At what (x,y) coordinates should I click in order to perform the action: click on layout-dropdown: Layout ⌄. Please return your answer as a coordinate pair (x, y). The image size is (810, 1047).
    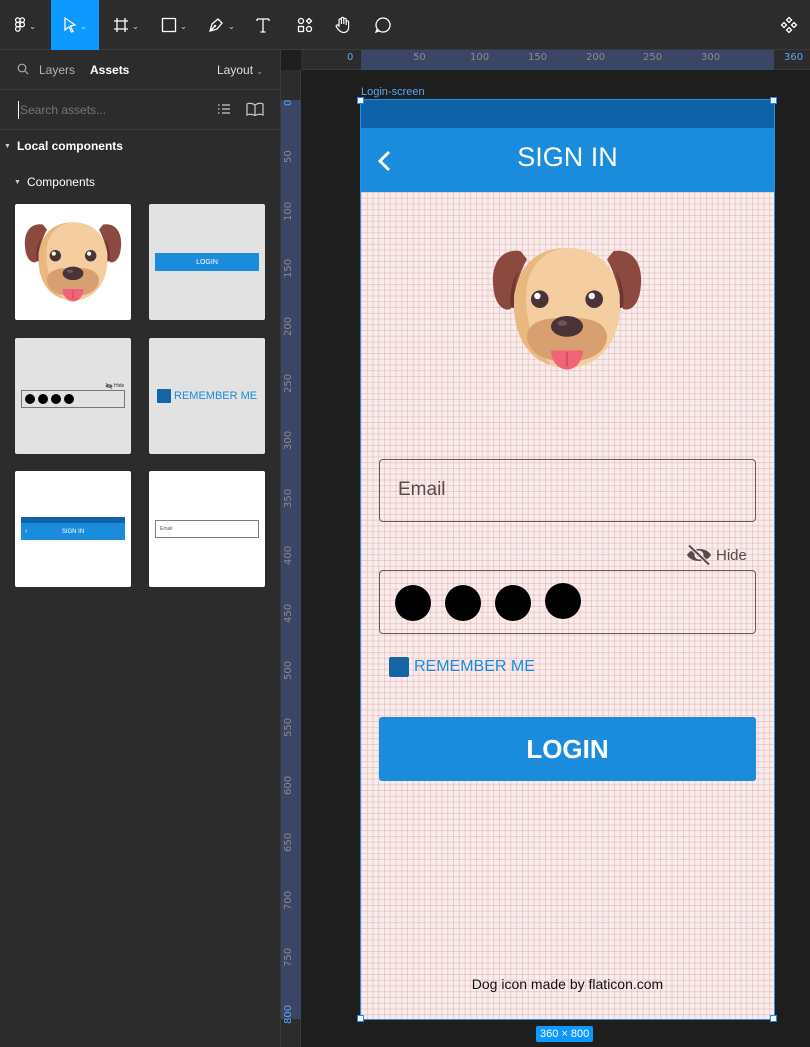
    Looking at the image, I should click on (240, 70).